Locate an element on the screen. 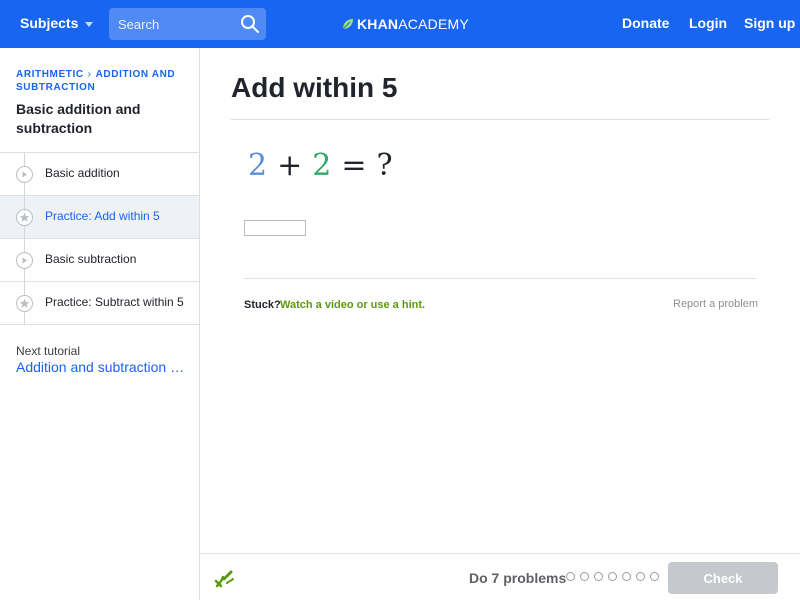 The height and width of the screenshot is (600, 800). answer-input is located at coordinates (275, 228).